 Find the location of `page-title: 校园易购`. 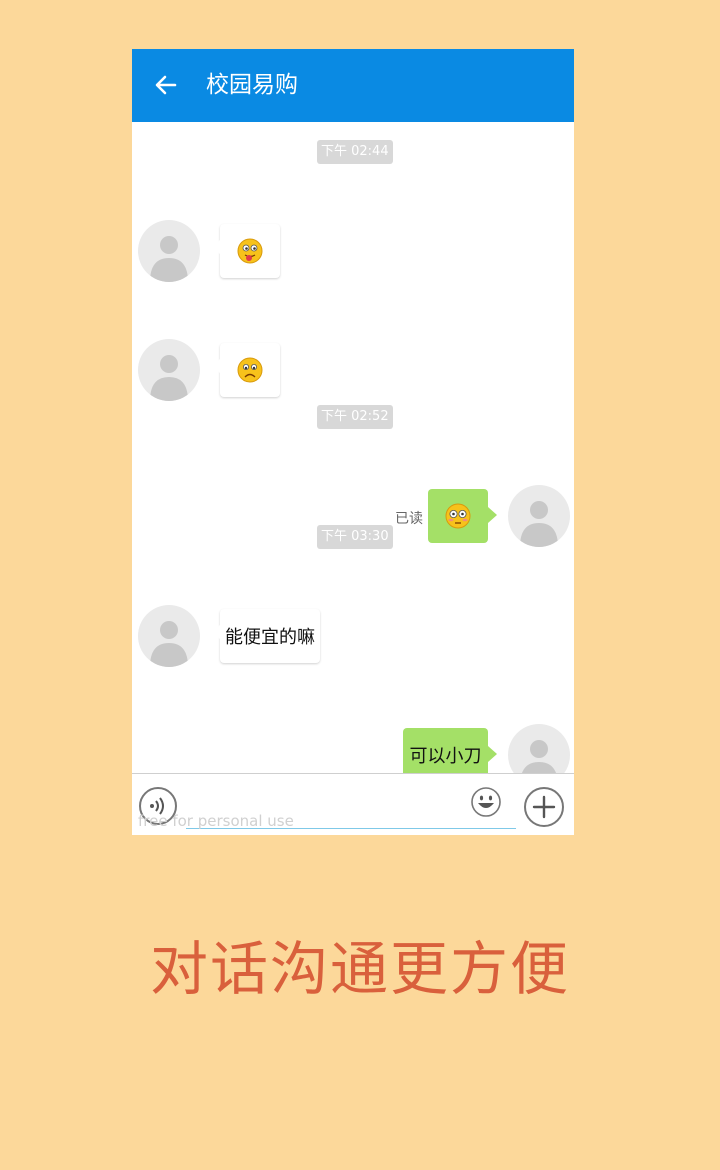

page-title: 校园易购 is located at coordinates (252, 85).